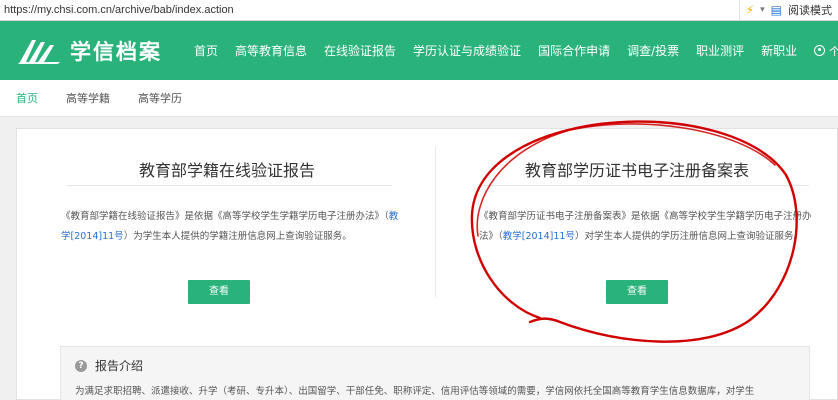  I want to click on address-bar-tools: ⚡ ▾ ▤ 阅读模式, so click(788, 10).